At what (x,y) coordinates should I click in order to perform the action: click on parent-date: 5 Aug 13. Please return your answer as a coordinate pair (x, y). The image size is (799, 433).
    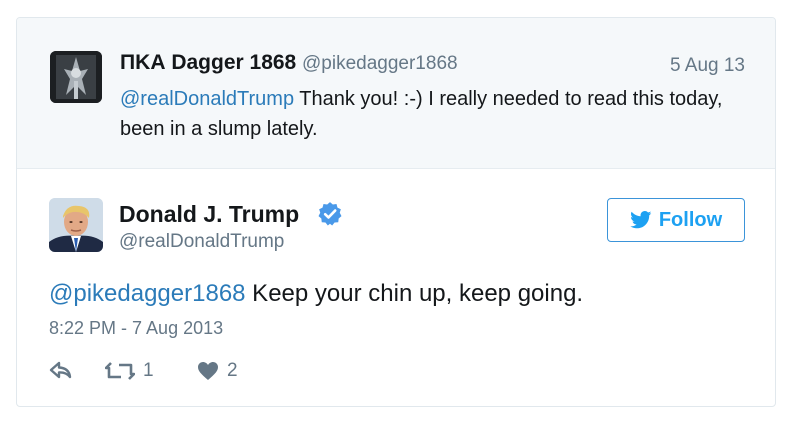
    Looking at the image, I should click on (707, 66).